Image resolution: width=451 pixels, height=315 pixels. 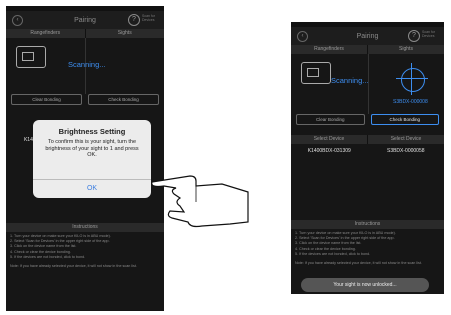 I want to click on device-list-row: K1400BDX-031309 S3BDX-0000058, so click(x=367, y=151).